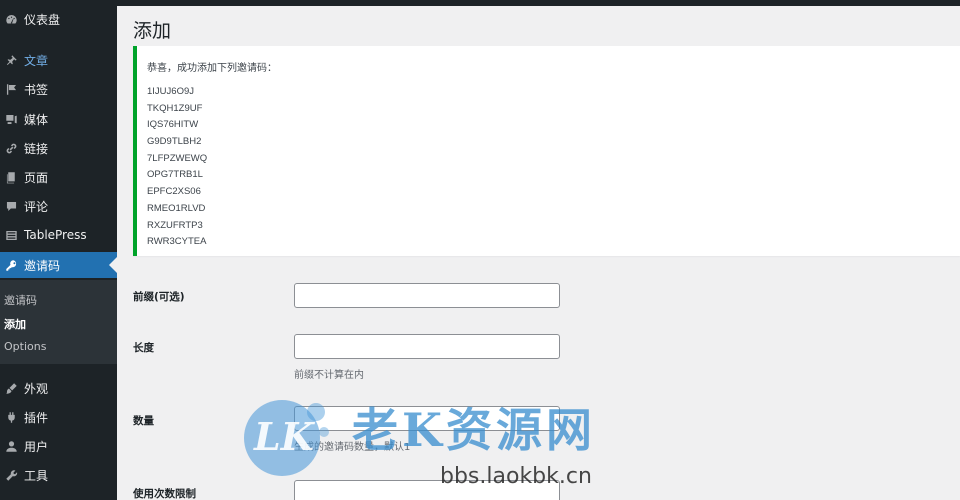 This screenshot has height=500, width=960. Describe the element at coordinates (36, 475) in the screenshot. I see `sidebar-item-label: 工具` at that location.